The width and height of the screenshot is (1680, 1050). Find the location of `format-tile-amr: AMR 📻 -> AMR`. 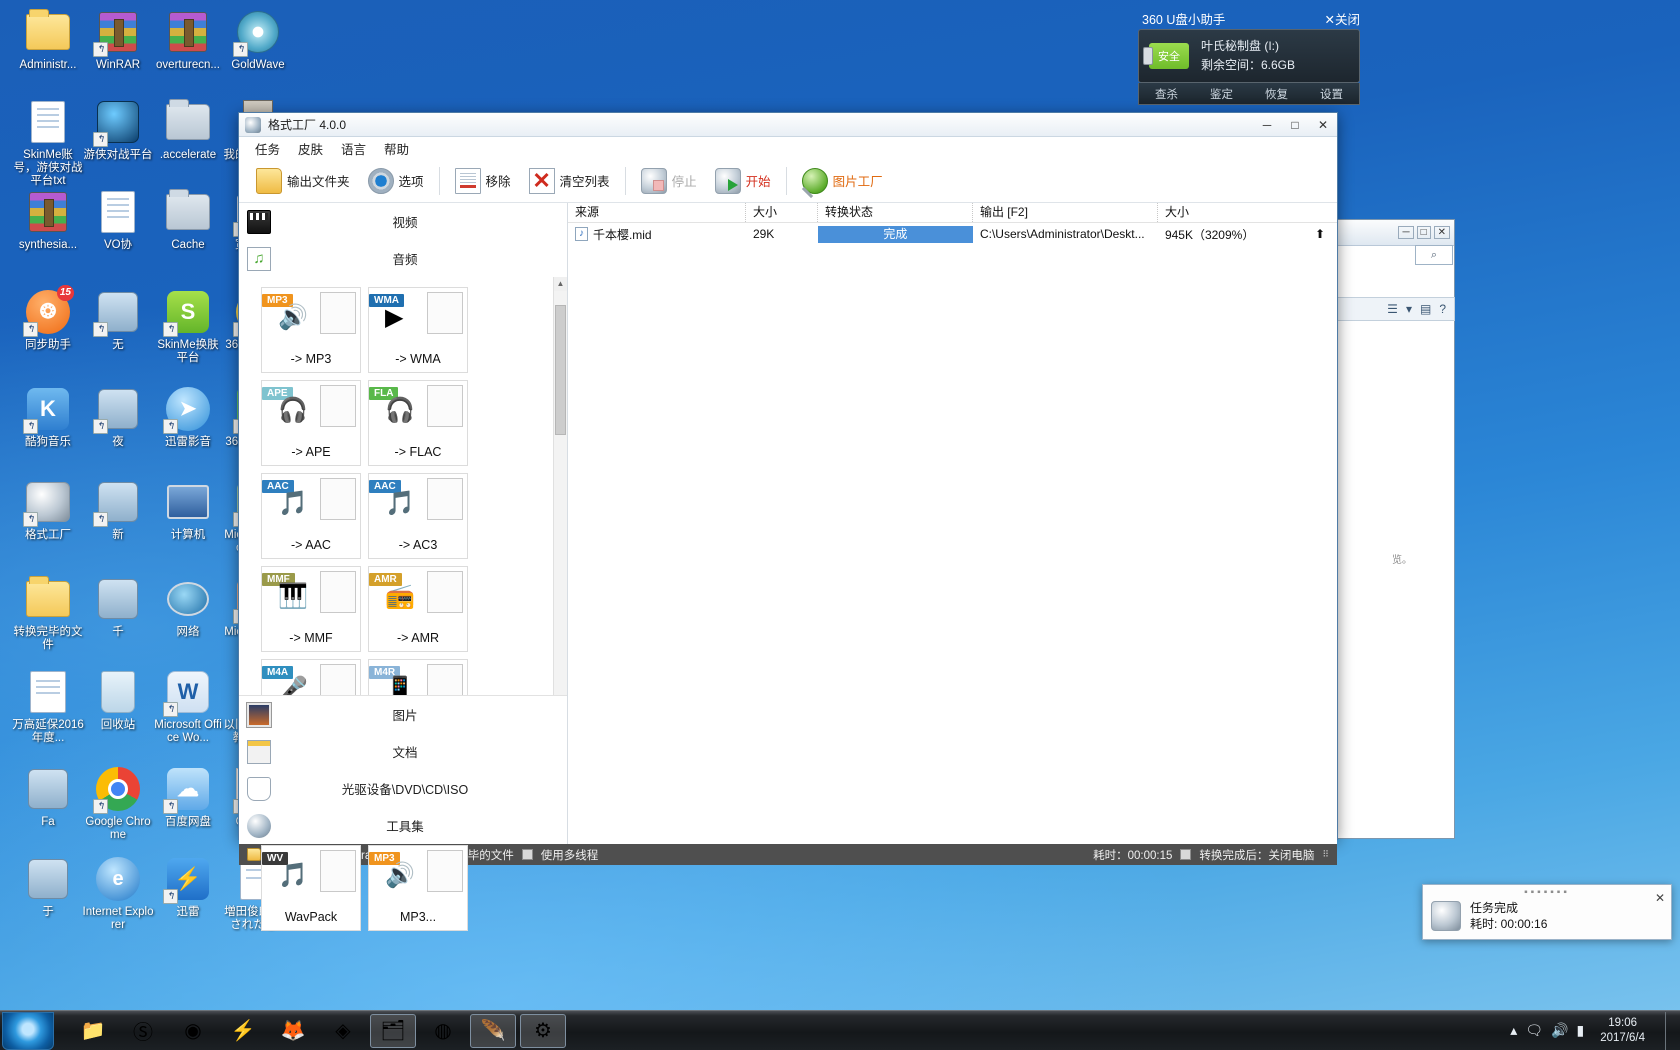

format-tile-amr: AMR 📻 -> AMR is located at coordinates (418, 609).